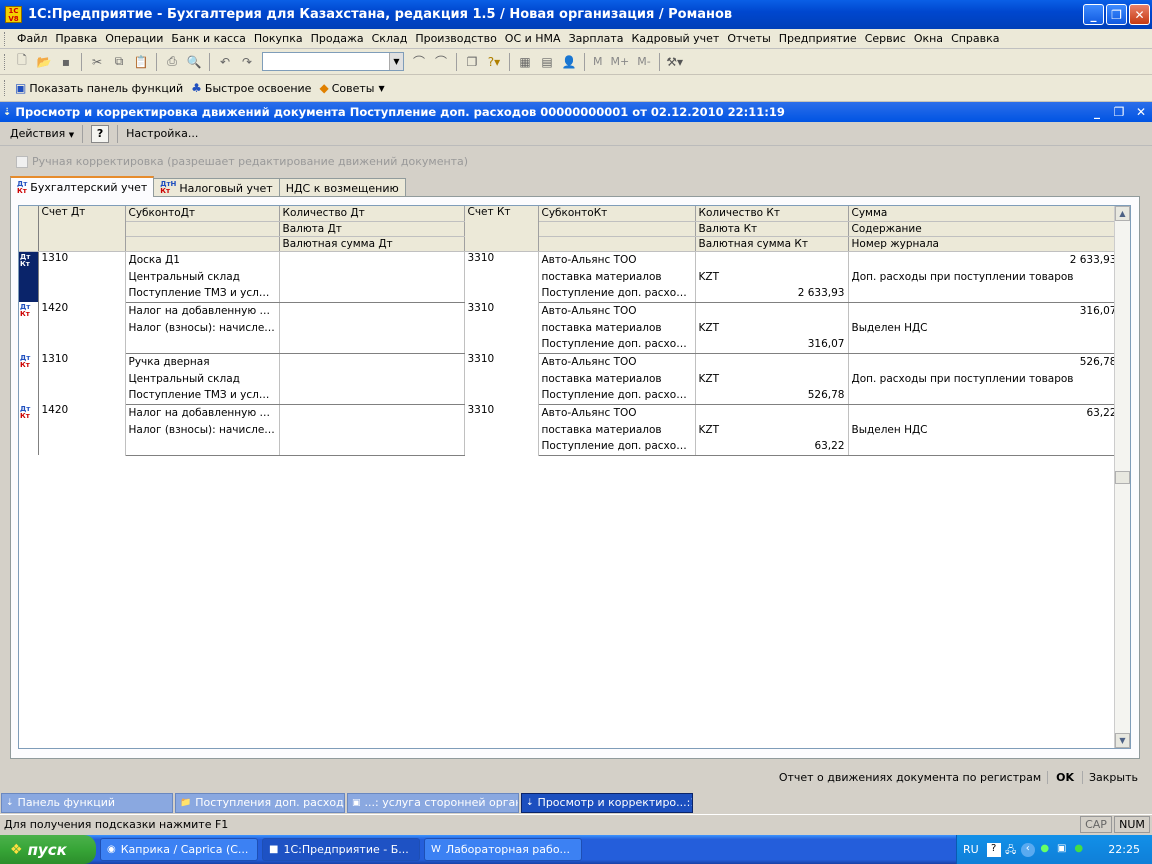  I want to click on redo-icon: ↷, so click(247, 62).